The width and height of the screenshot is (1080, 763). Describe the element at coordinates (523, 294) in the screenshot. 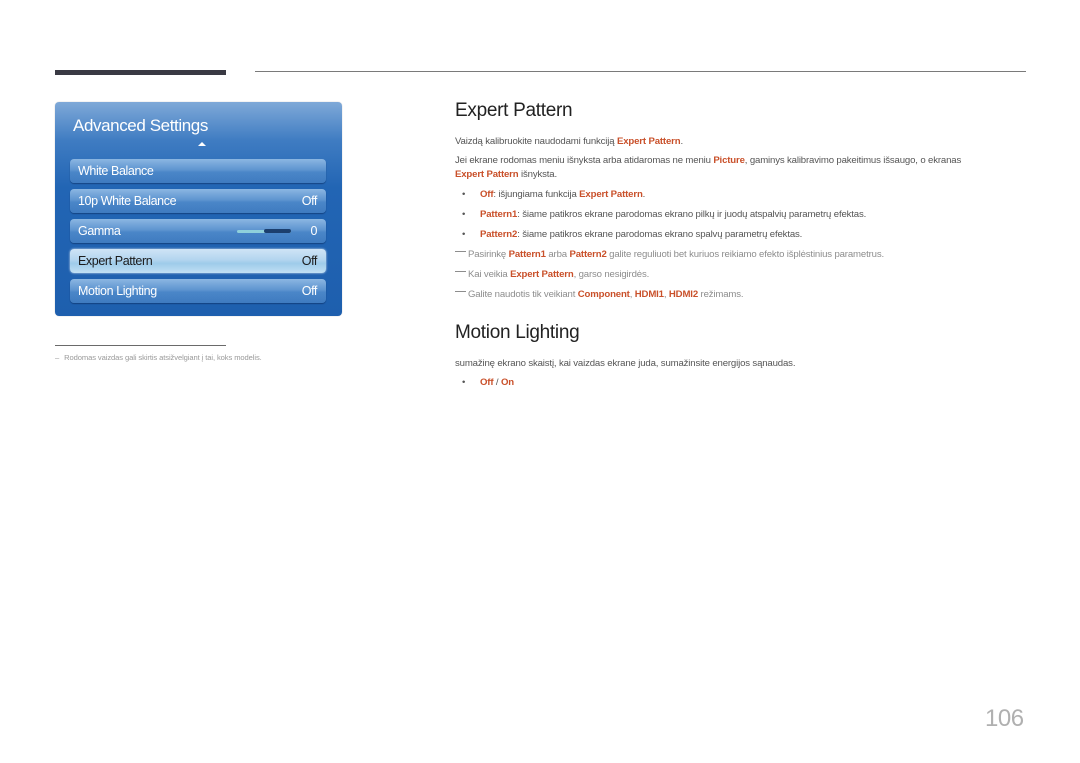

I see `text: Galite naudotis tik veikiant` at that location.